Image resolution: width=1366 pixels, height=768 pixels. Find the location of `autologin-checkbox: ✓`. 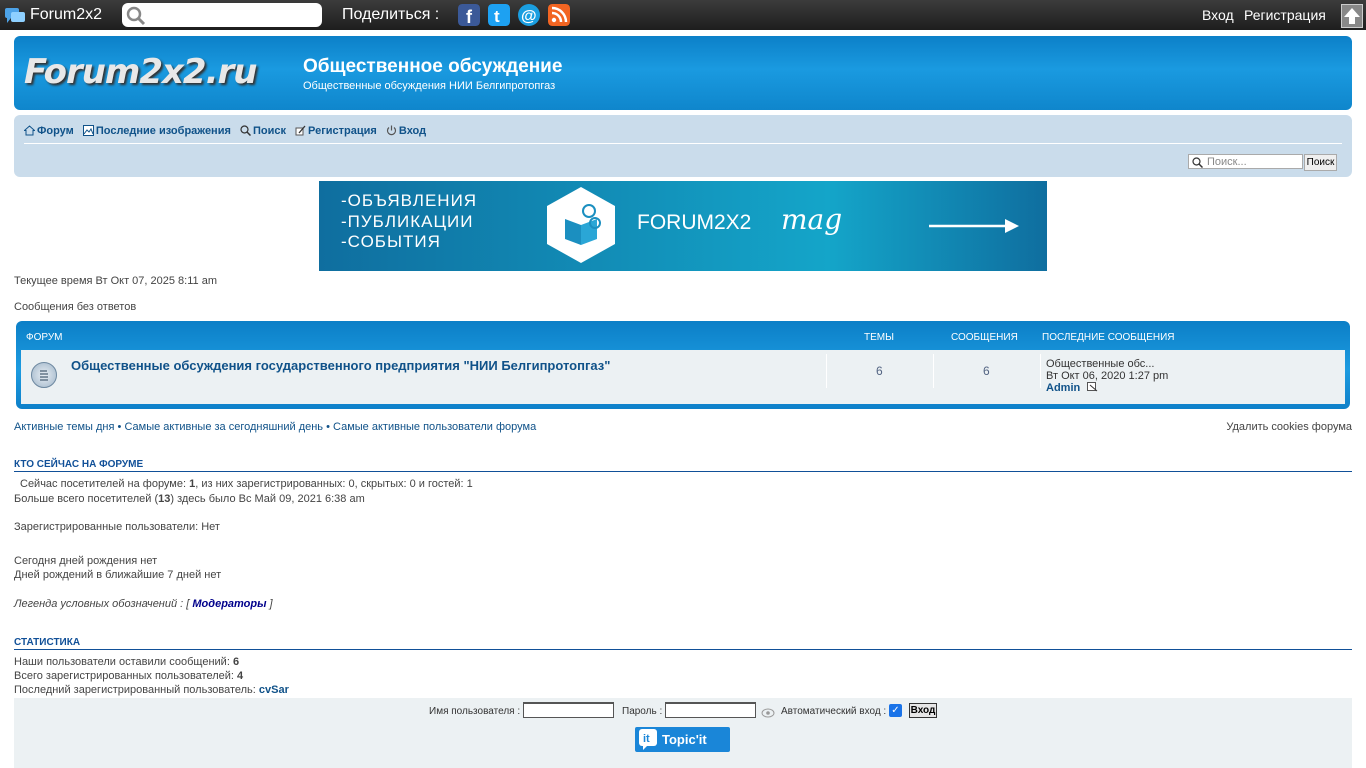

autologin-checkbox: ✓ is located at coordinates (895, 710).